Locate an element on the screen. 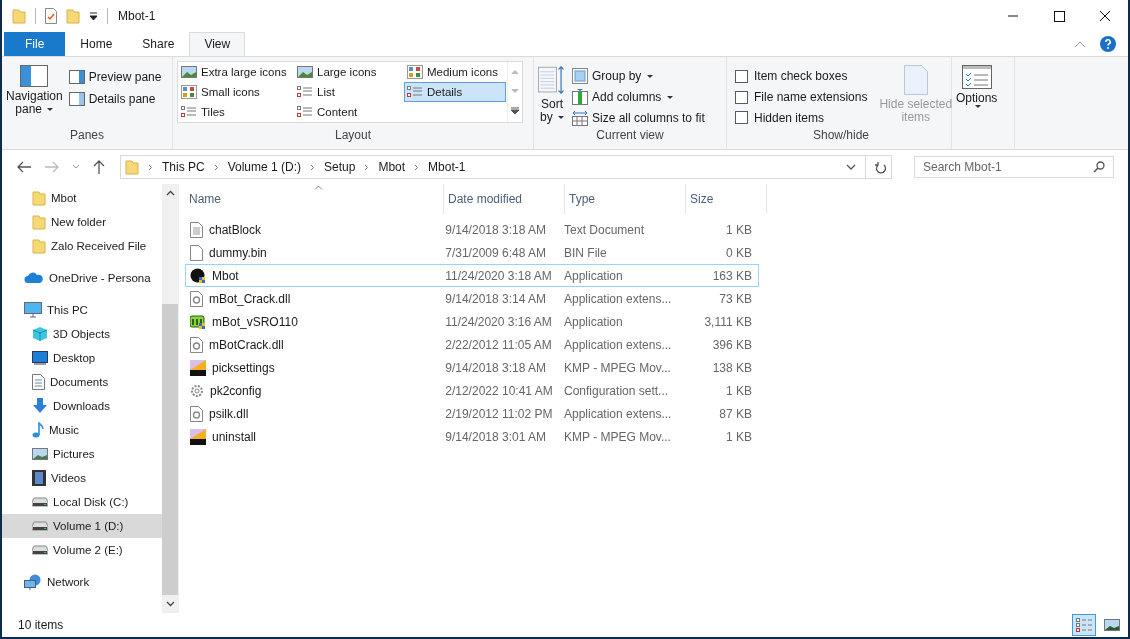 The width and height of the screenshot is (1130, 639). navigation-pane-button: Navigation pane is located at coordinates (34, 94).